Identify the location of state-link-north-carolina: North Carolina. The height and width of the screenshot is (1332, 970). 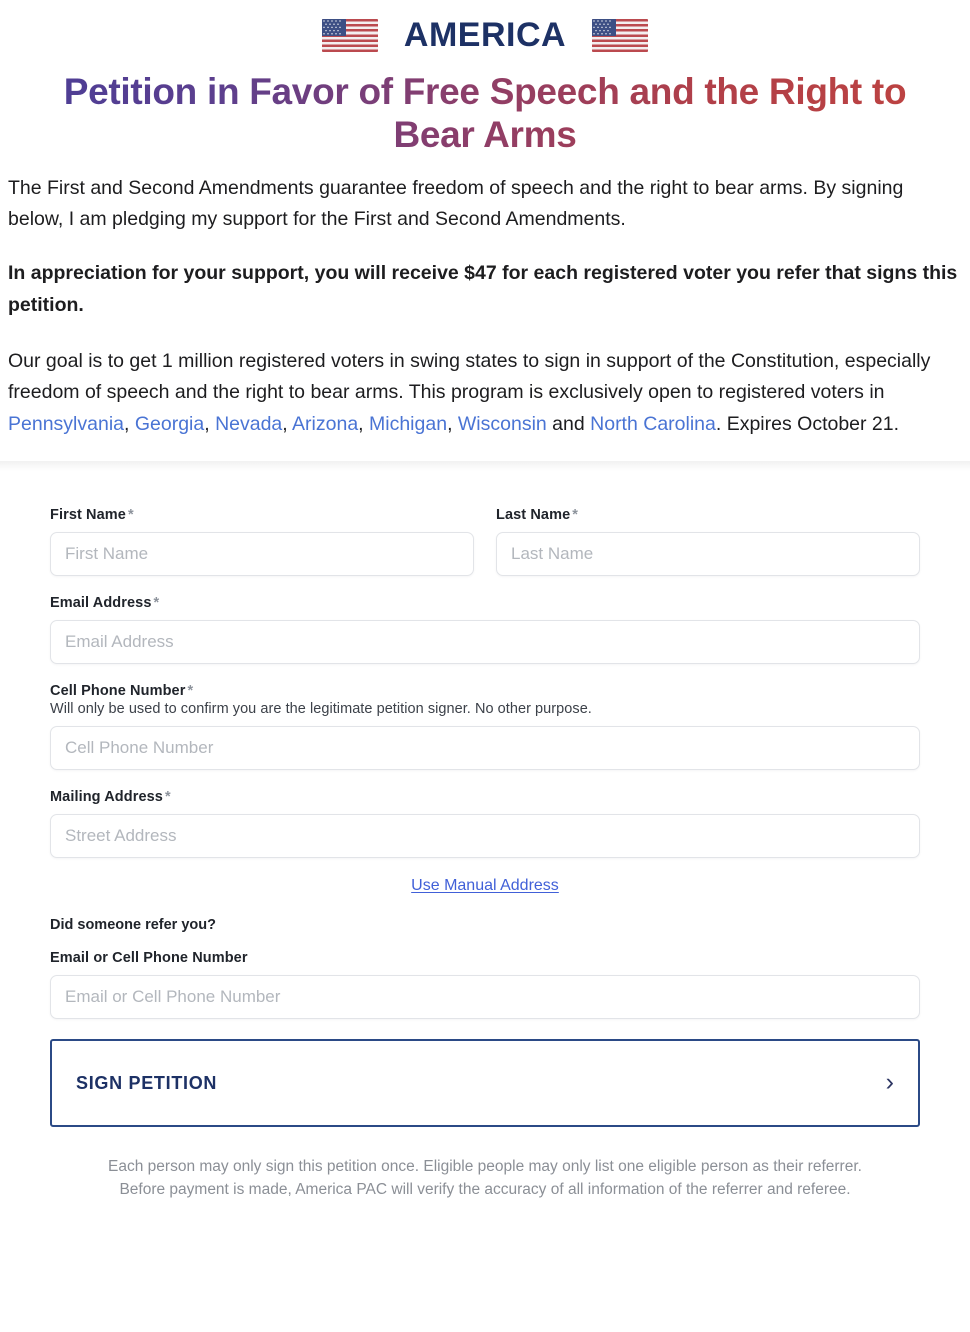
(653, 424).